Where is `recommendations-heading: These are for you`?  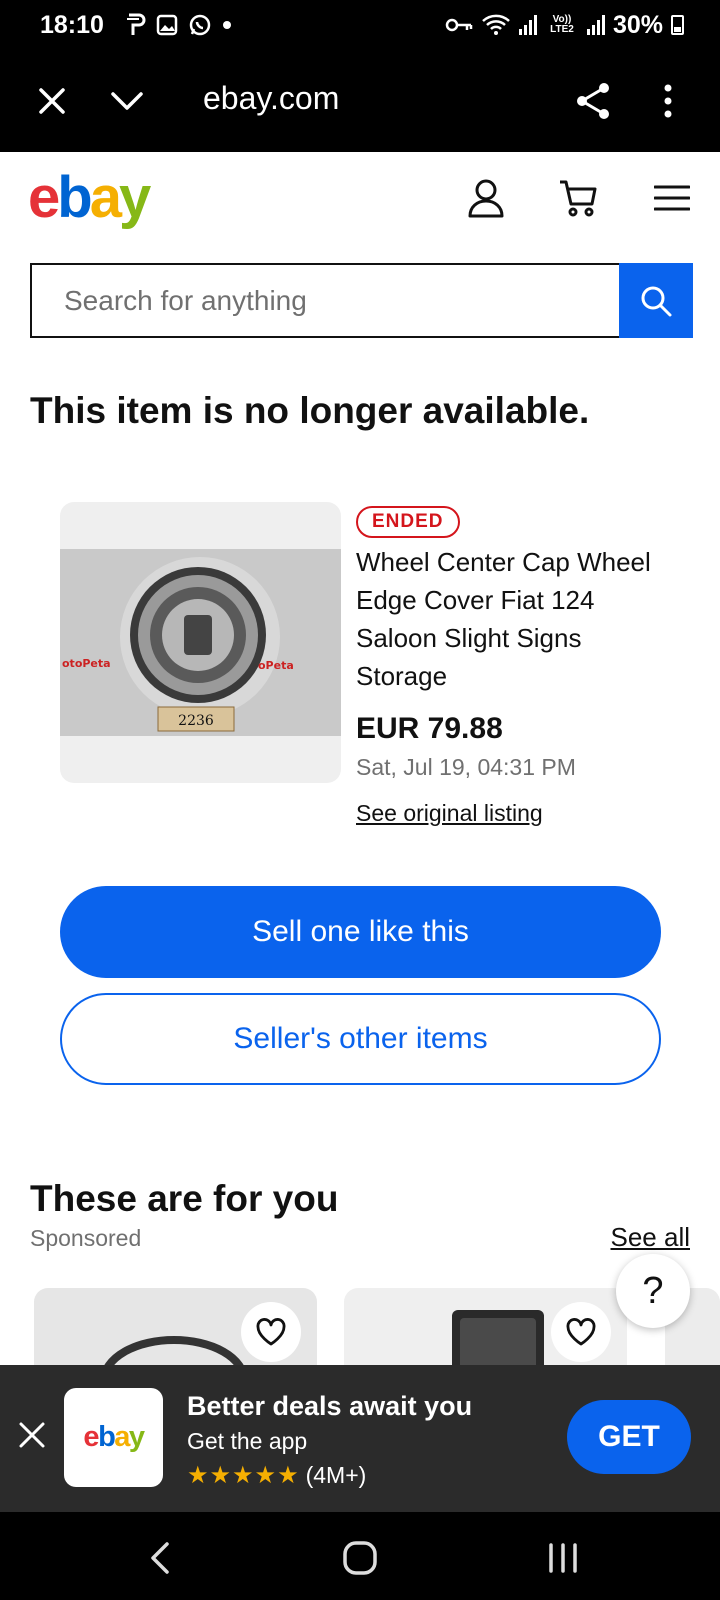
recommendations-heading: These are for you is located at coordinates (184, 1198).